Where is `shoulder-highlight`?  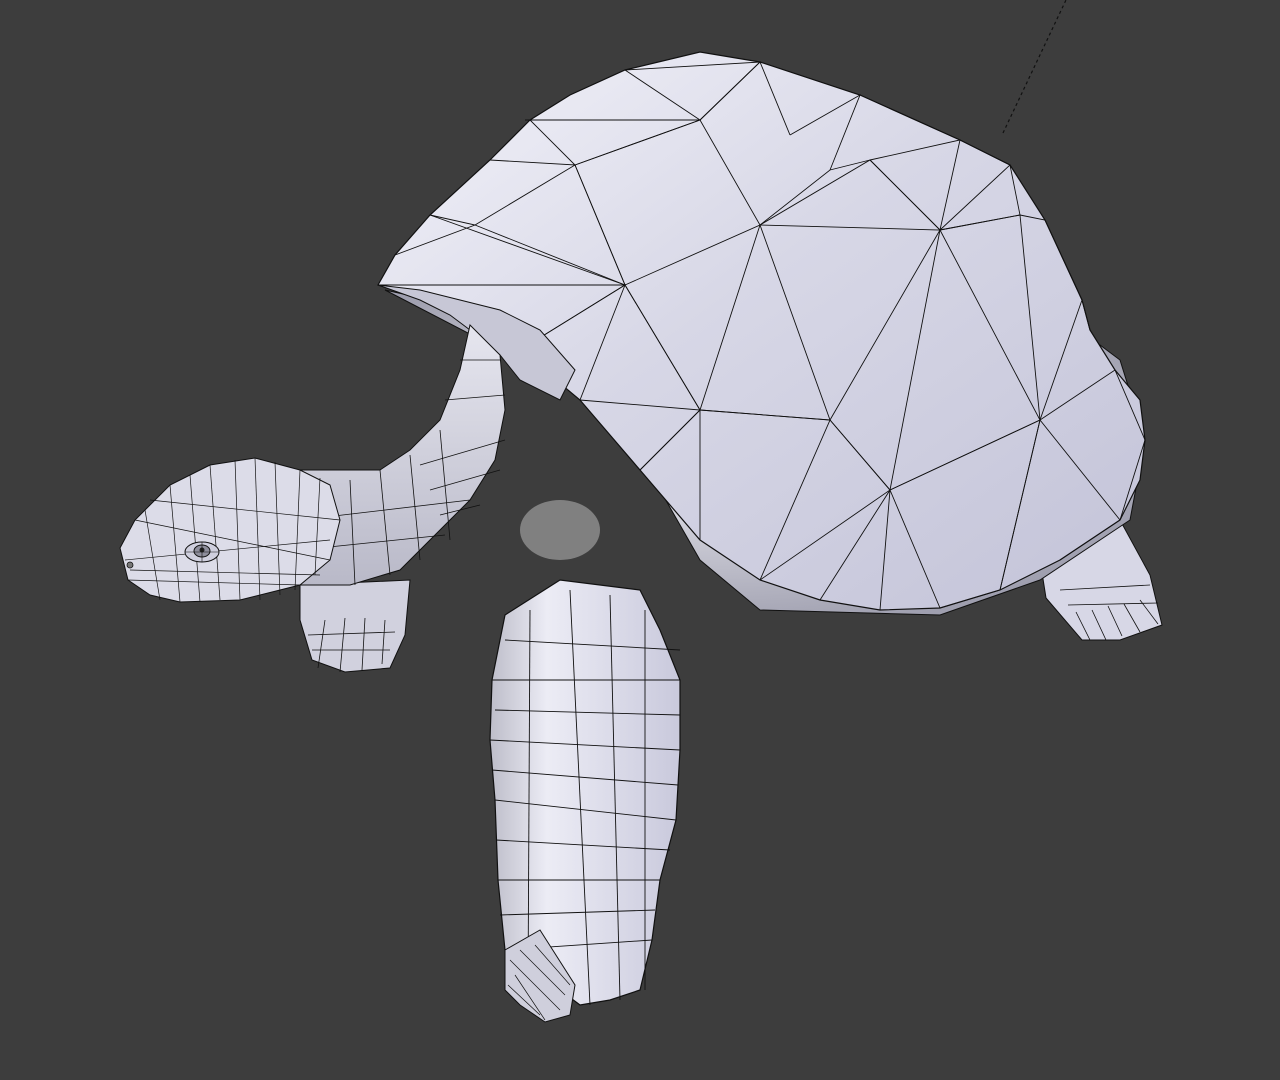
shoulder-highlight is located at coordinates (560, 530).